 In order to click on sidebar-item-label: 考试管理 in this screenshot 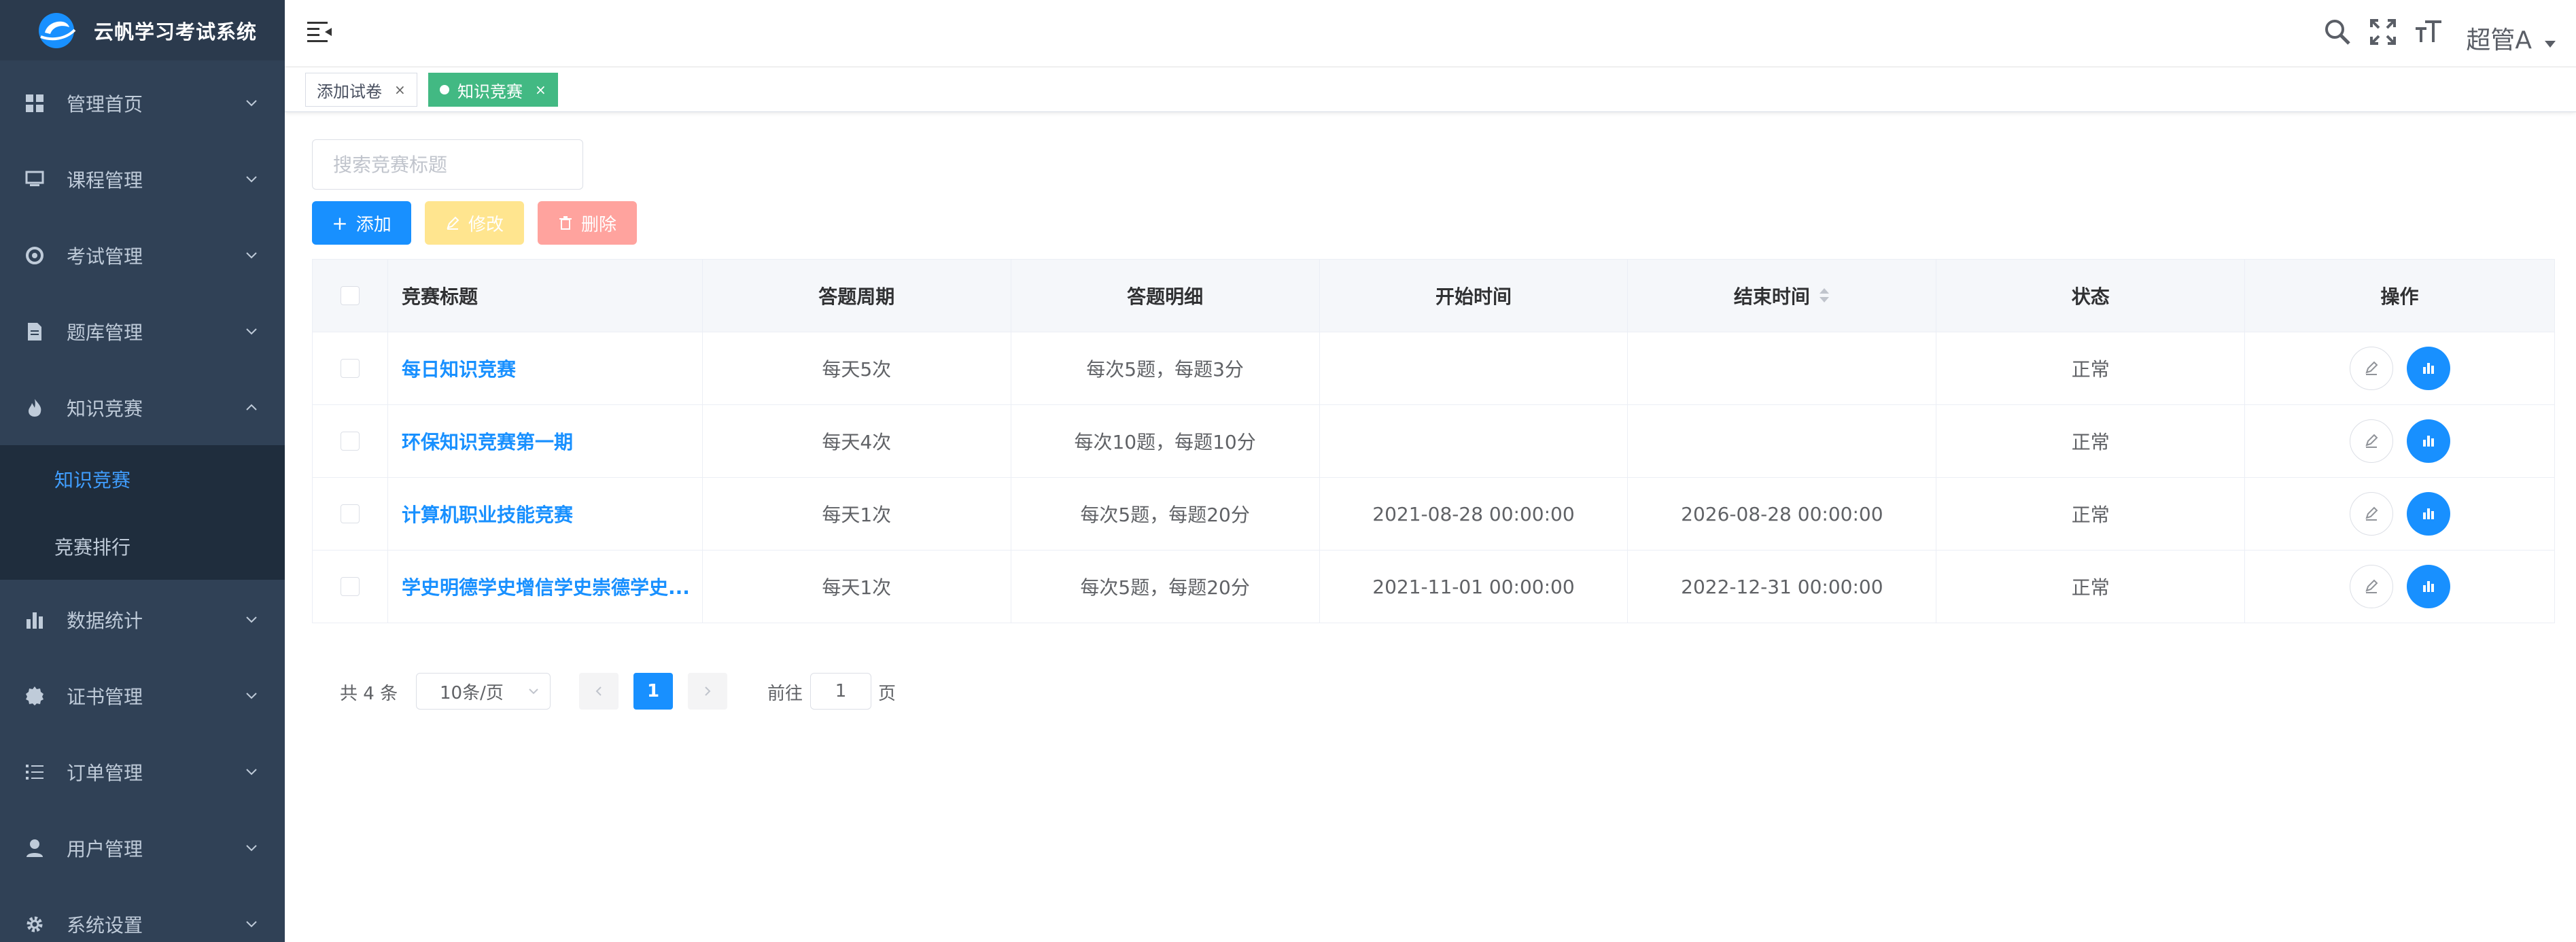, I will do `click(105, 256)`.